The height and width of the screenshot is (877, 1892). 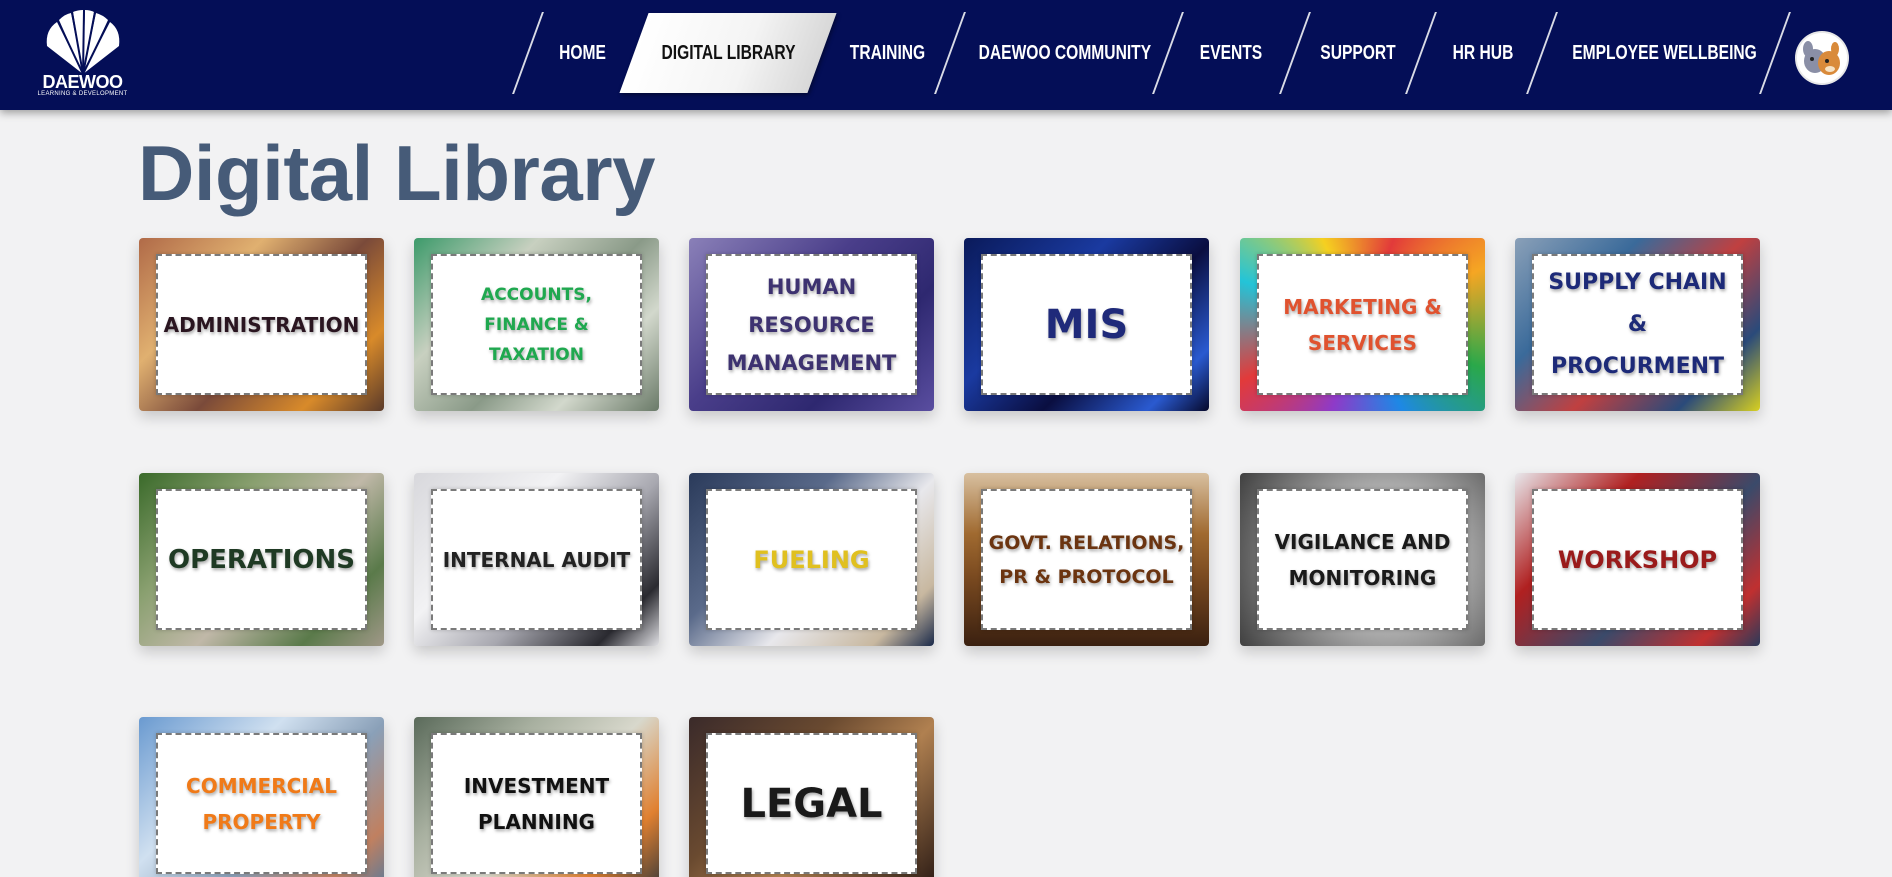 I want to click on card-label: COMMERCIAL PROPERTY, so click(x=261, y=803).